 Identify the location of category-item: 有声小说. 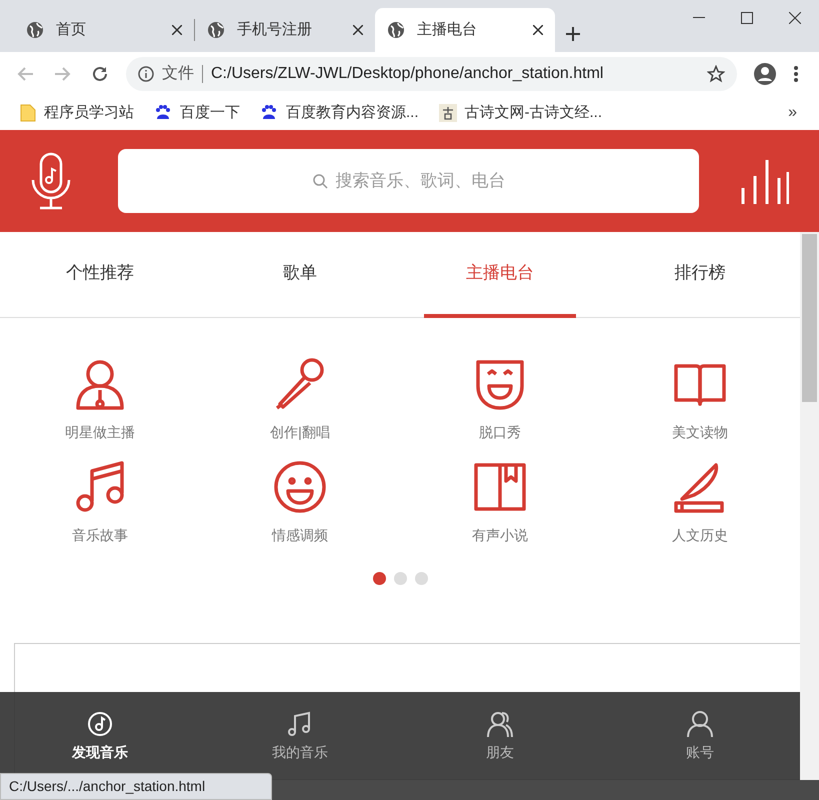
(500, 502).